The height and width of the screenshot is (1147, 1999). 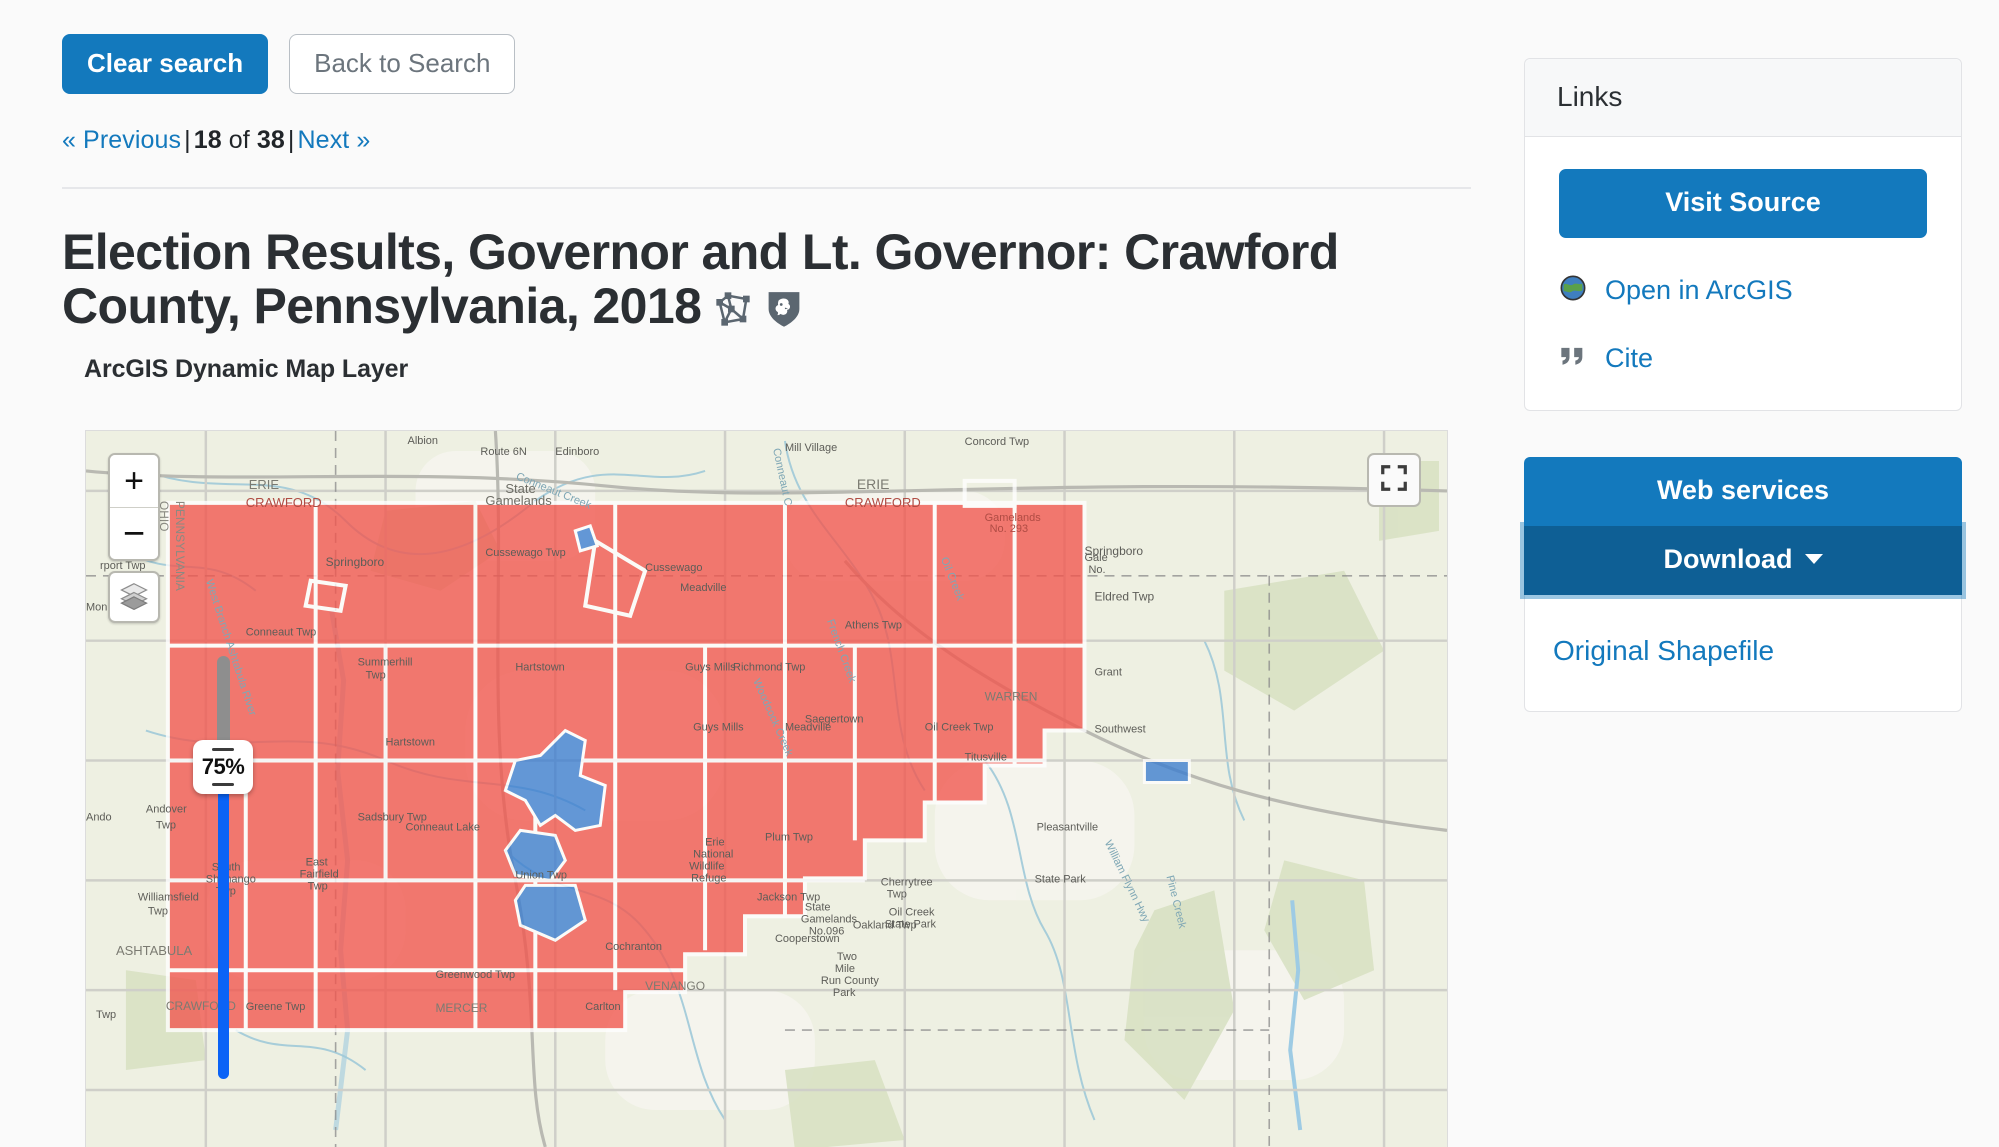 I want to click on svg-text: Grant, so click(x=1107, y=673).